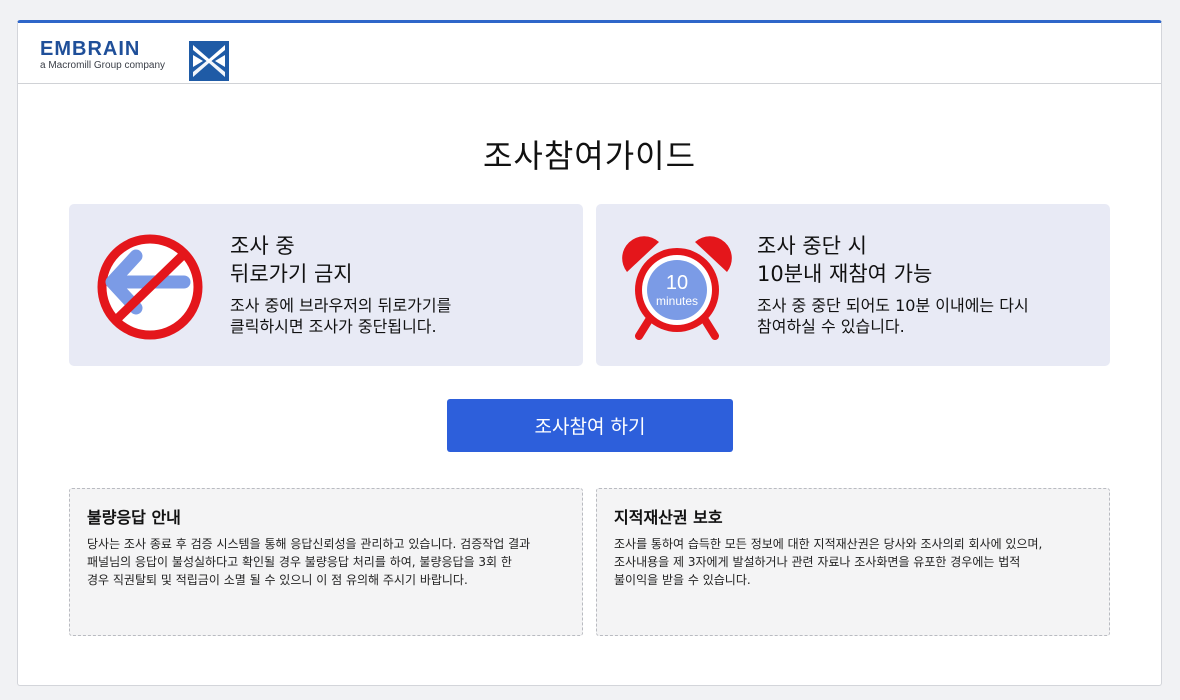  Describe the element at coordinates (90, 49) in the screenshot. I see `brand-logo-text: EMBRAIN` at that location.